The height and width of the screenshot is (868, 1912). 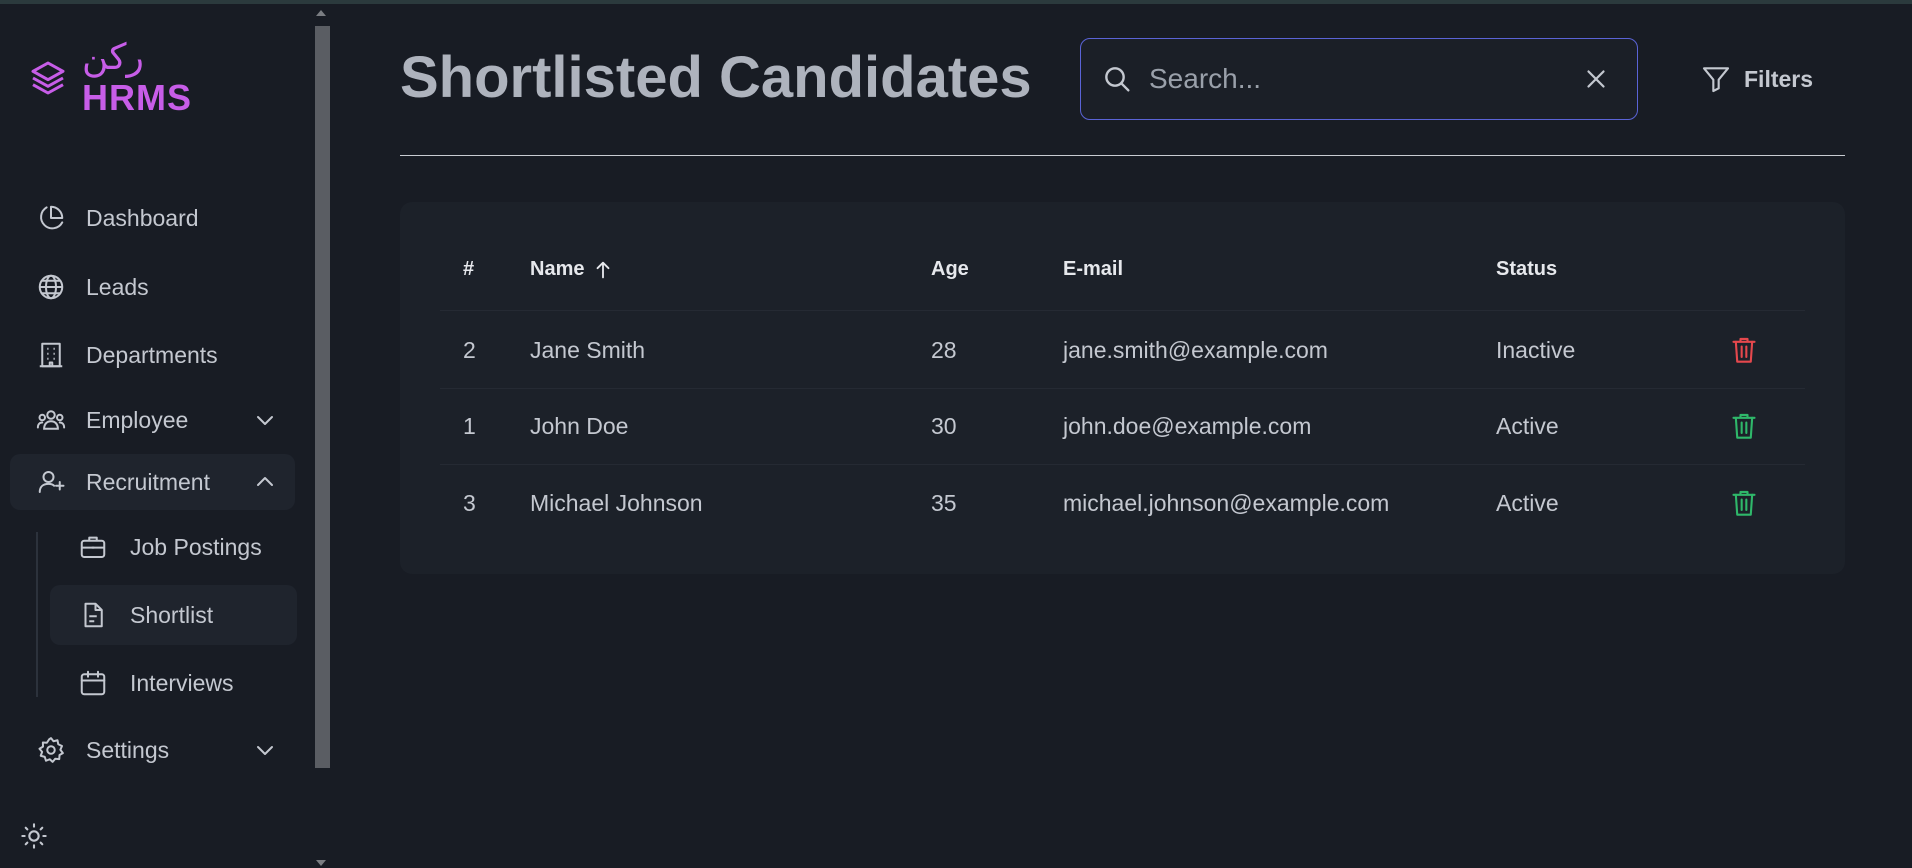 What do you see at coordinates (469, 269) in the screenshot?
I see `column-header-id: #` at bounding box center [469, 269].